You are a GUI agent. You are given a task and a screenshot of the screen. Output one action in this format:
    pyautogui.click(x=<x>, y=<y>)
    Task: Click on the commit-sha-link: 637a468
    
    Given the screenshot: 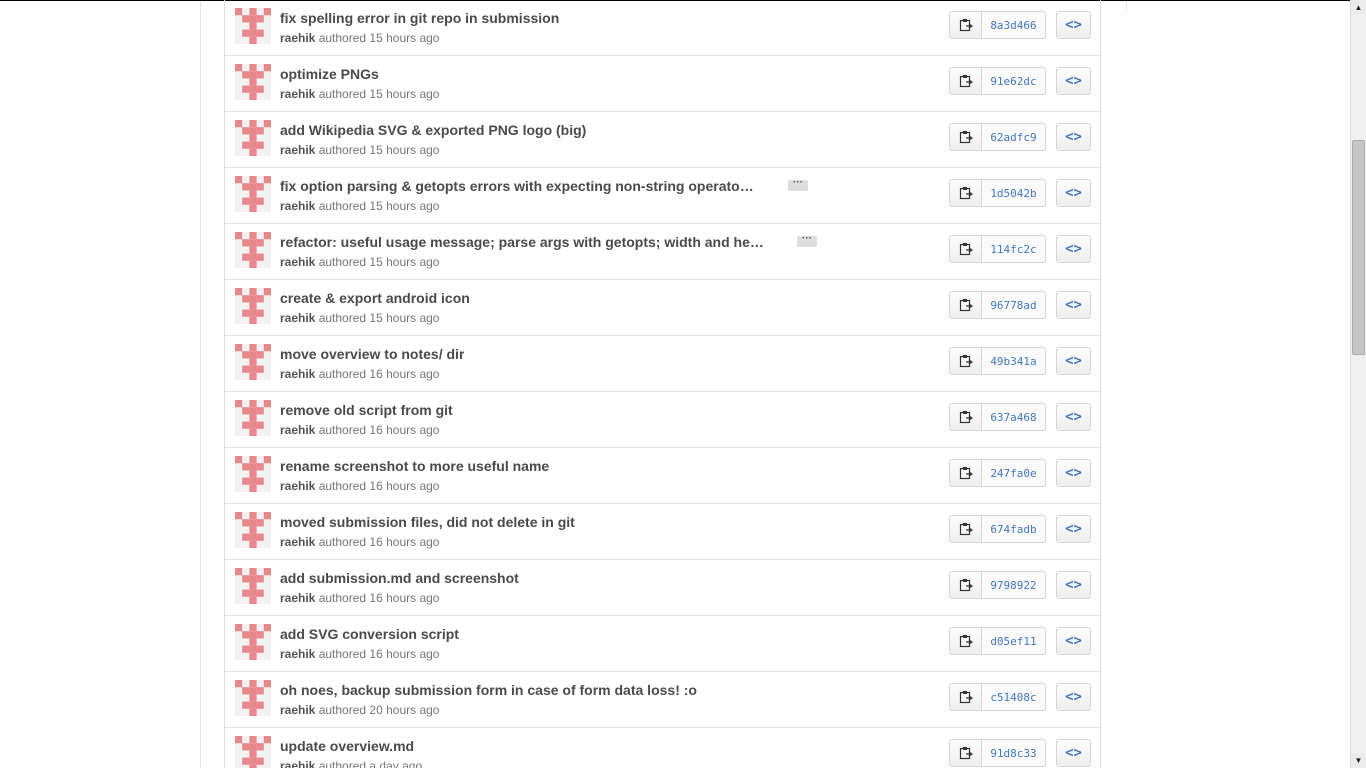 What is the action you would take?
    pyautogui.click(x=1013, y=417)
    